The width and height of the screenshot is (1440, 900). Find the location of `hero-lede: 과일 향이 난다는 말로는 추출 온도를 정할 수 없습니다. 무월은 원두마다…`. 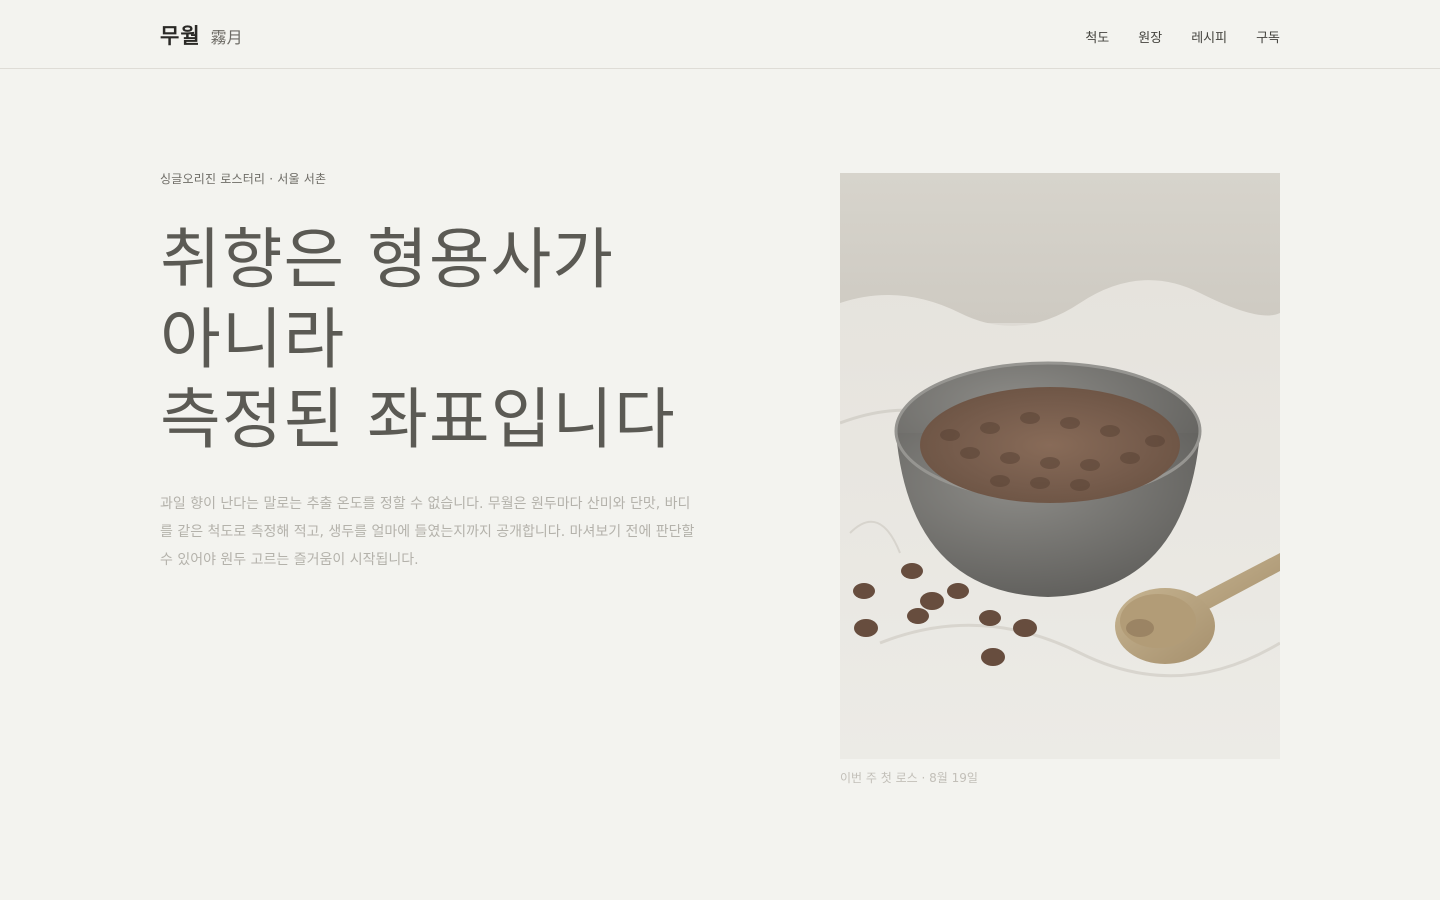

hero-lede: 과일 향이 난다는 말로는 추출 온도를 정할 수 없습니다. 무월은 원두마다… is located at coordinates (427, 532).